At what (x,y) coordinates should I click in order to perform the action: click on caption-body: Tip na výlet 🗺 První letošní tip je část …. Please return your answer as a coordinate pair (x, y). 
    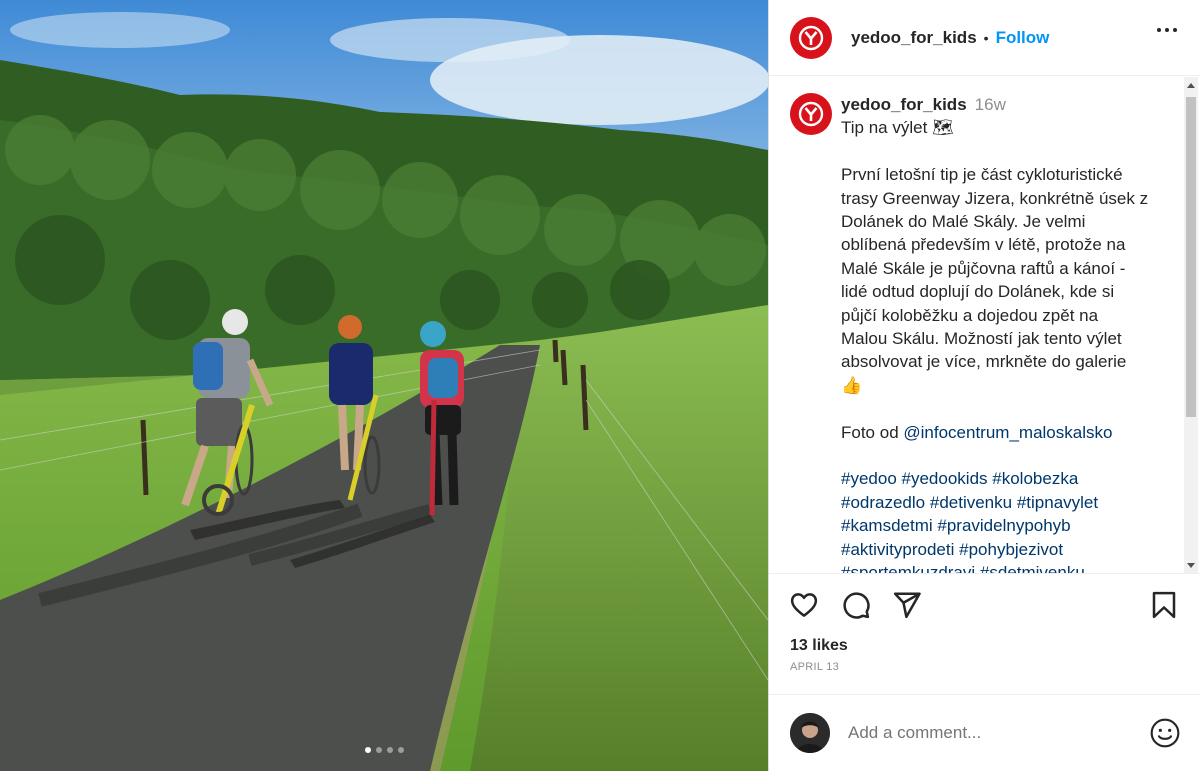
    Looking at the image, I should click on (1000, 268).